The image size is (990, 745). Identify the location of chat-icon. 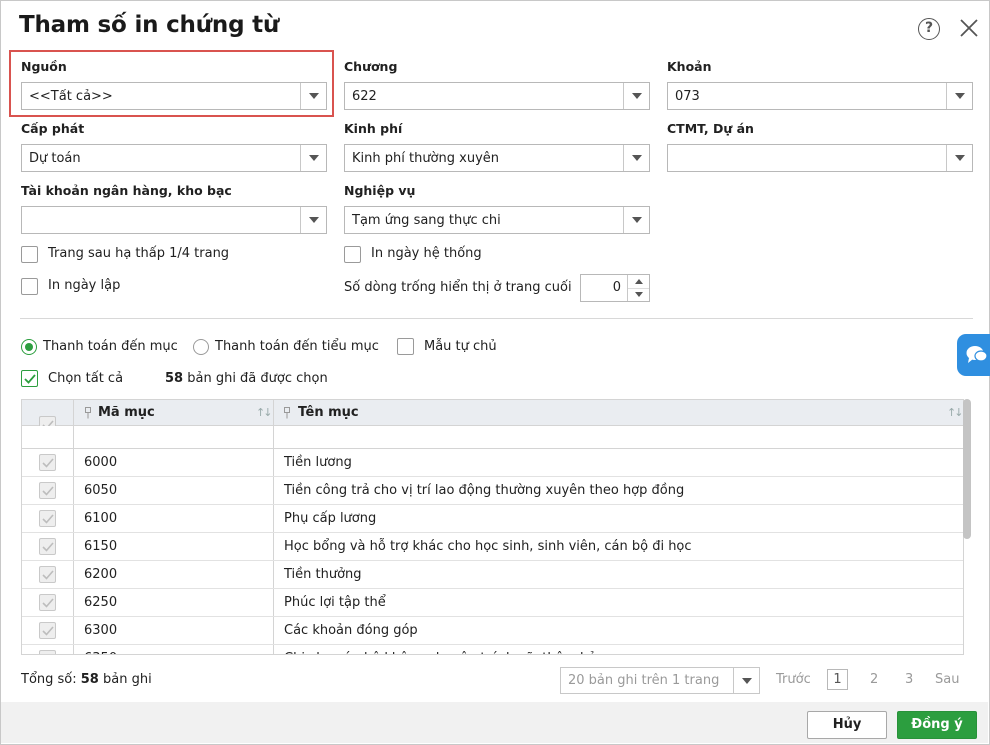
(977, 354).